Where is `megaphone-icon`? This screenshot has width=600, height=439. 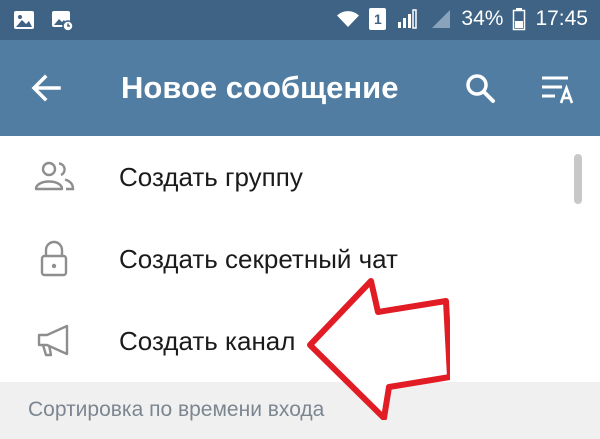
megaphone-icon is located at coordinates (53, 340).